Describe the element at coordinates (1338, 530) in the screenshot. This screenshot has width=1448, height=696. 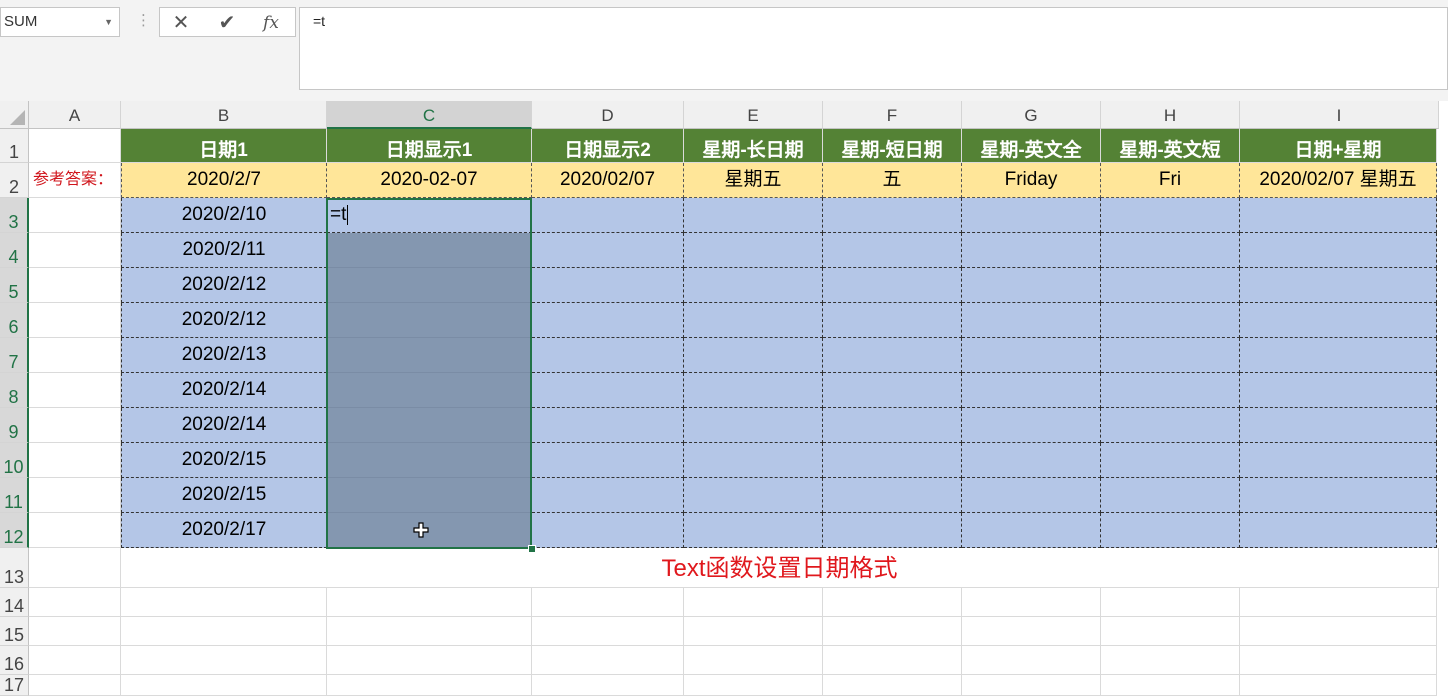
I see `cell-i12` at that location.